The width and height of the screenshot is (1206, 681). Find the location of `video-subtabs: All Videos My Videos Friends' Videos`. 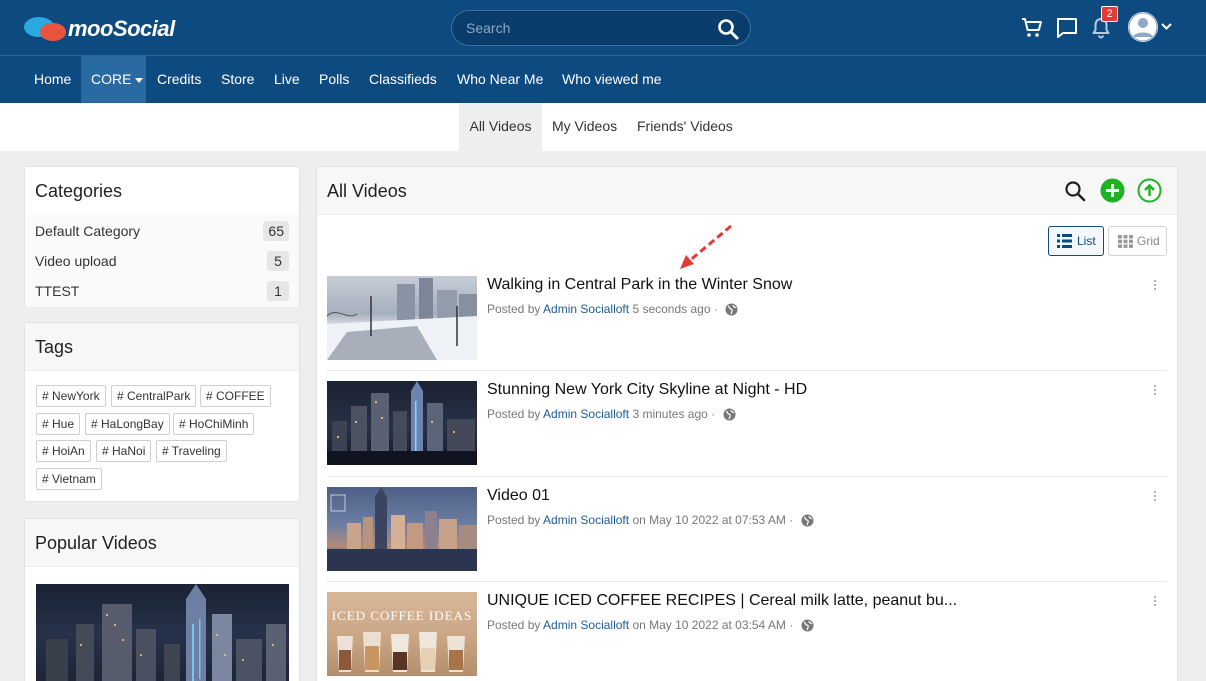

video-subtabs: All Videos My Videos Friends' Videos is located at coordinates (603, 127).